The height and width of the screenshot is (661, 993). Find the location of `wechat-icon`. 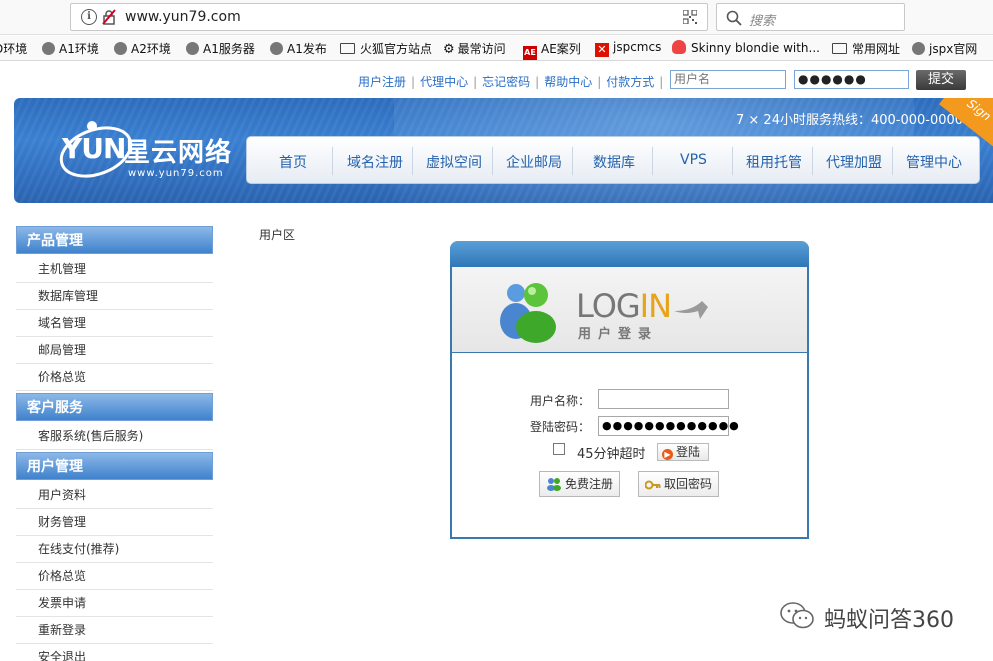

wechat-icon is located at coordinates (797, 615).